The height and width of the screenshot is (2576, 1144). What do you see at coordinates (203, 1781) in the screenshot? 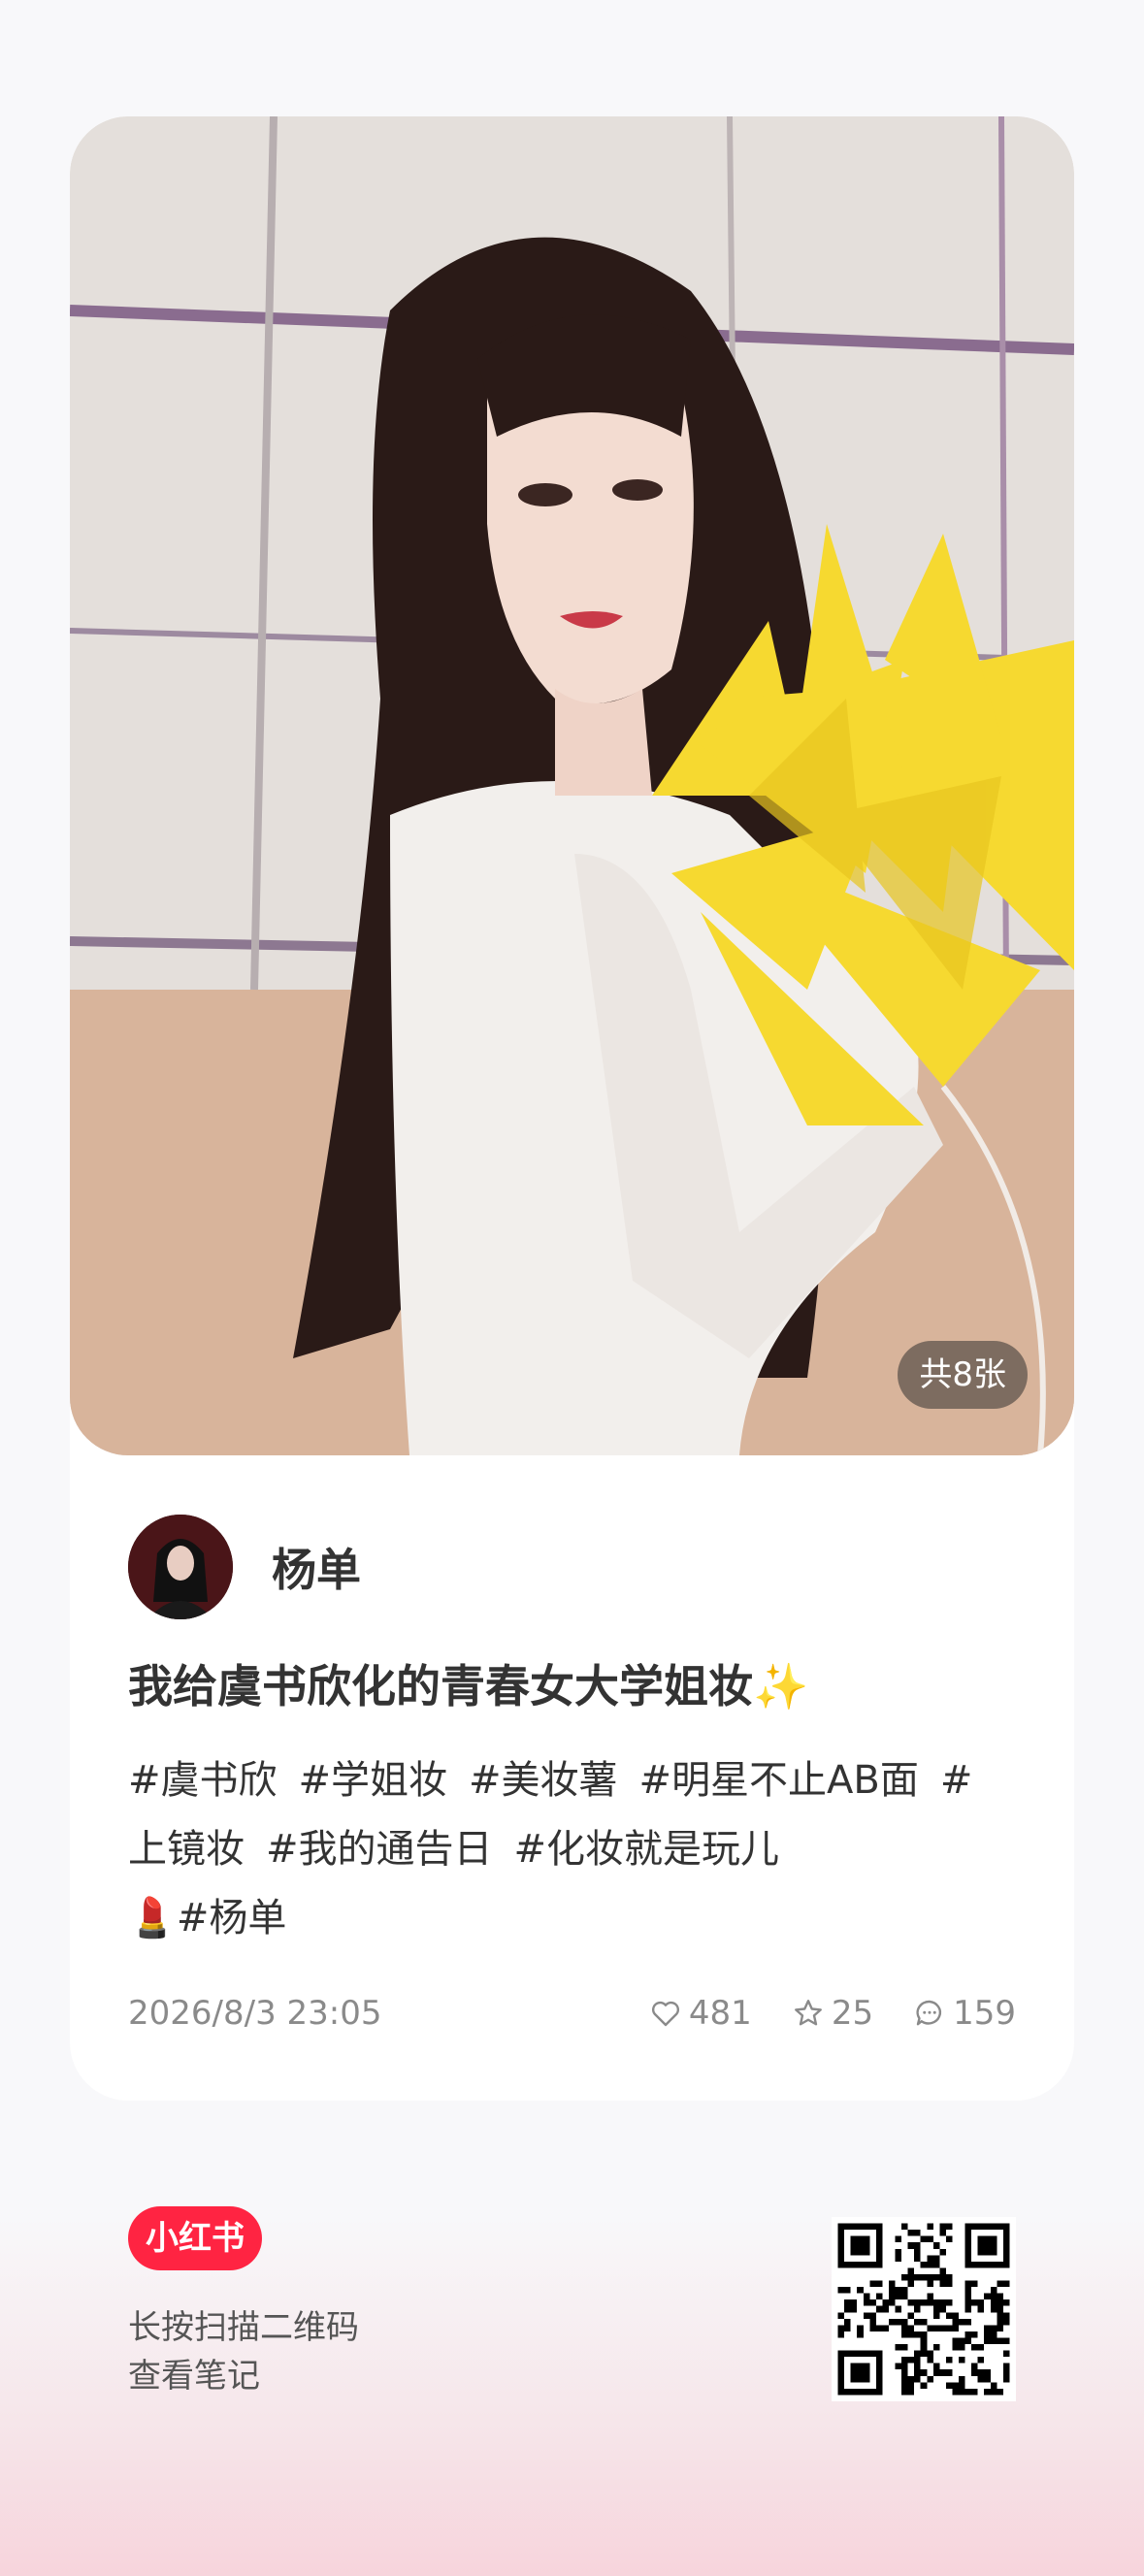
I see `tag-link: #虞书欣` at bounding box center [203, 1781].